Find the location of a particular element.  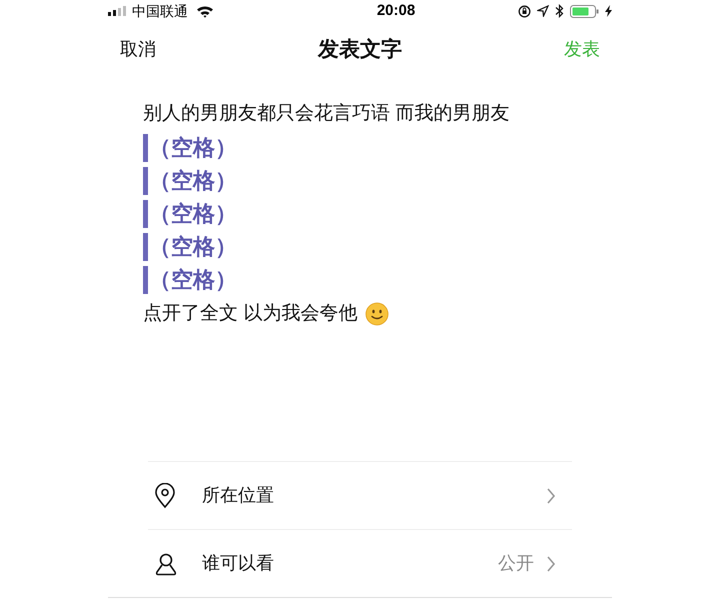

option-value: 公开 is located at coordinates (516, 563).